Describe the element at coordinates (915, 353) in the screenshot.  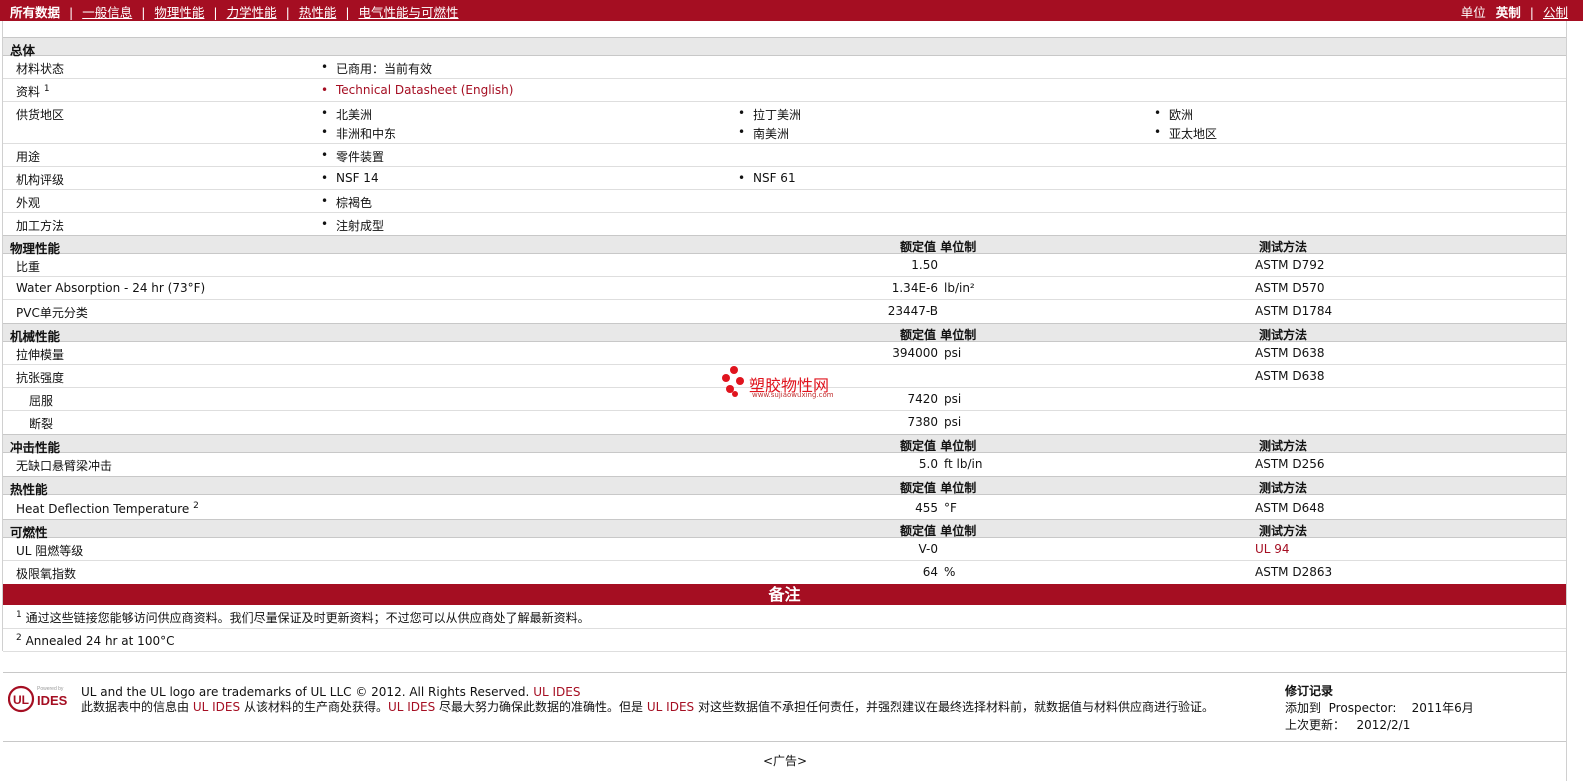
I see `property-value: 394000` at that location.